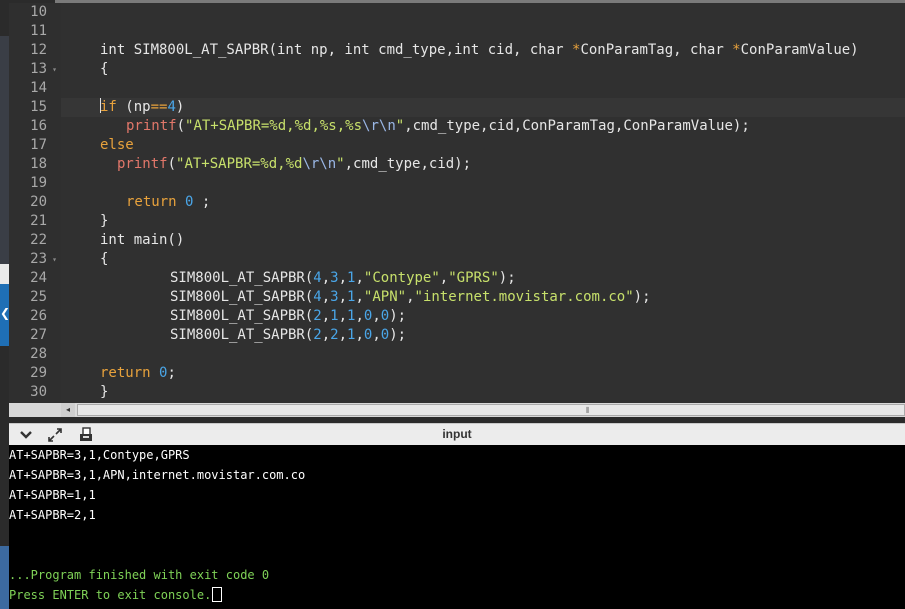  Describe the element at coordinates (385, 335) in the screenshot. I see `code-token-number: 0` at that location.